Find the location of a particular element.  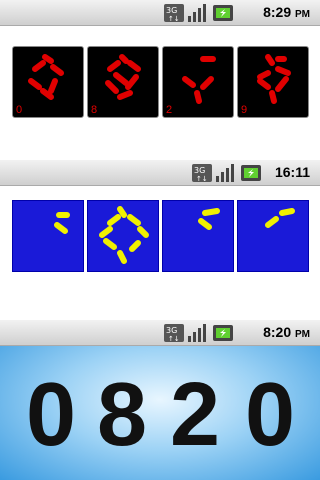

digit-label: 9 is located at coordinates (244, 110).